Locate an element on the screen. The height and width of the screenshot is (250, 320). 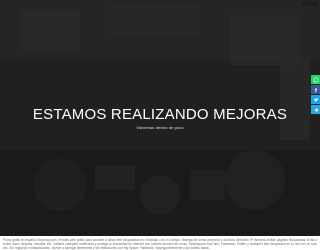
twitter-icon is located at coordinates (315, 99).